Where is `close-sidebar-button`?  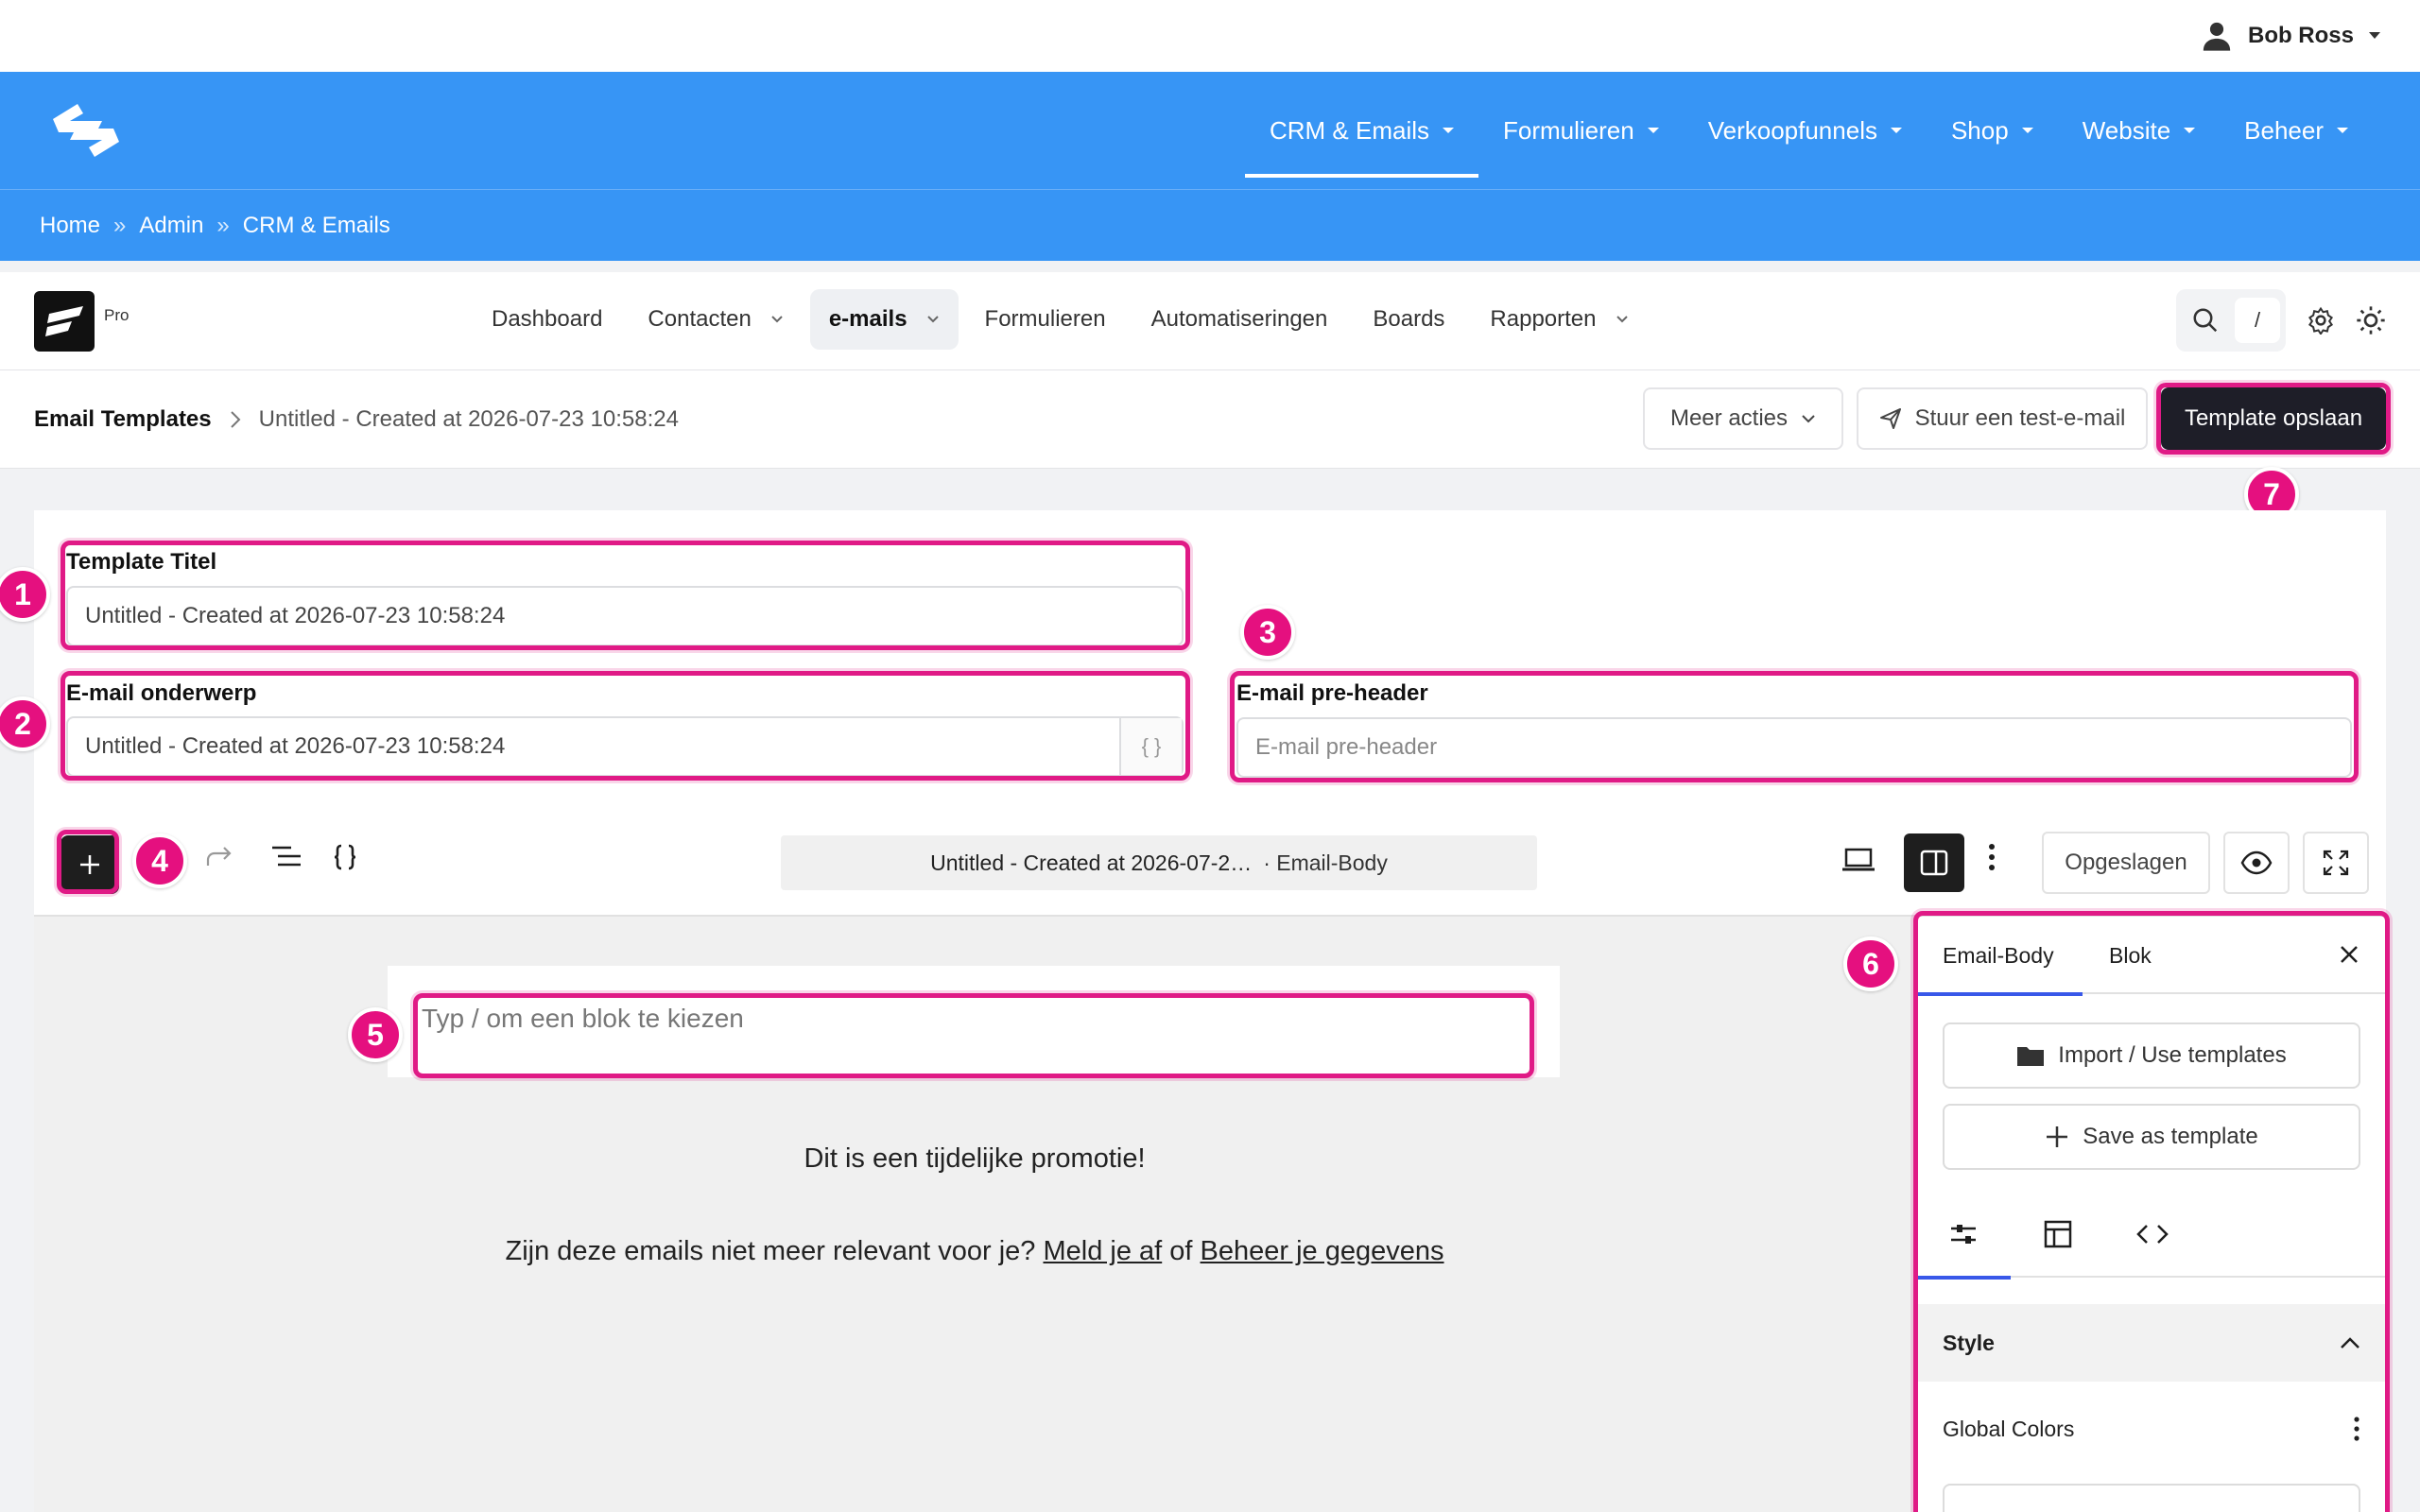 close-sidebar-button is located at coordinates (2349, 954).